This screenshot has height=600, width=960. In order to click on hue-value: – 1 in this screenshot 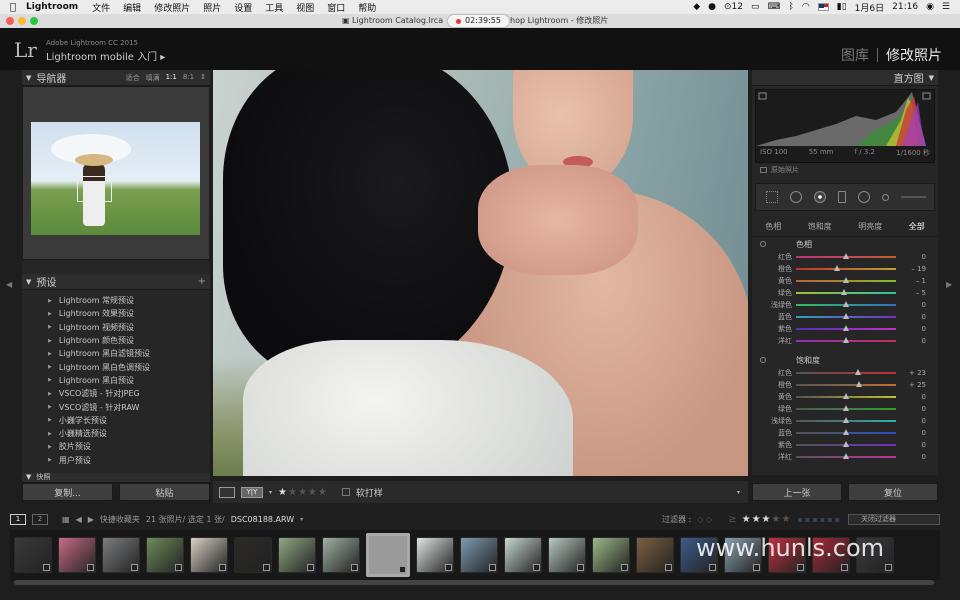, I will do `click(911, 281)`.